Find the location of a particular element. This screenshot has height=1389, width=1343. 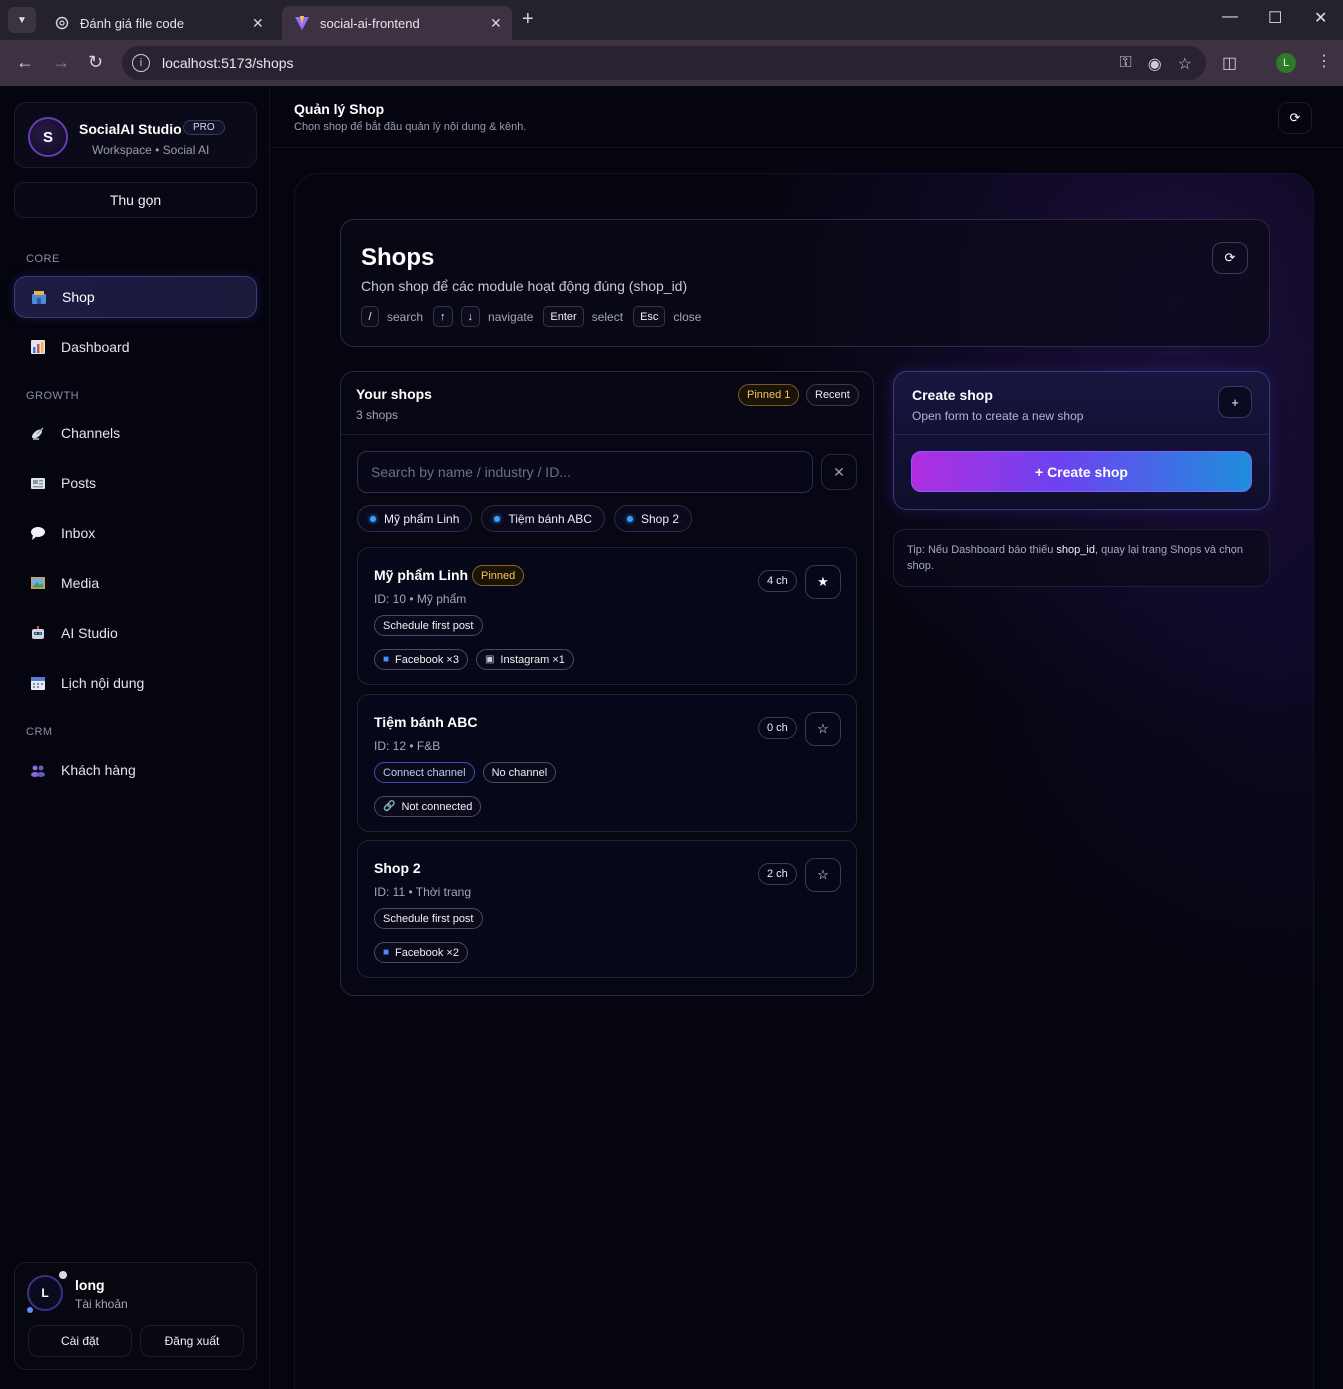

maximize-icon: ☐ is located at coordinates (1275, 18).